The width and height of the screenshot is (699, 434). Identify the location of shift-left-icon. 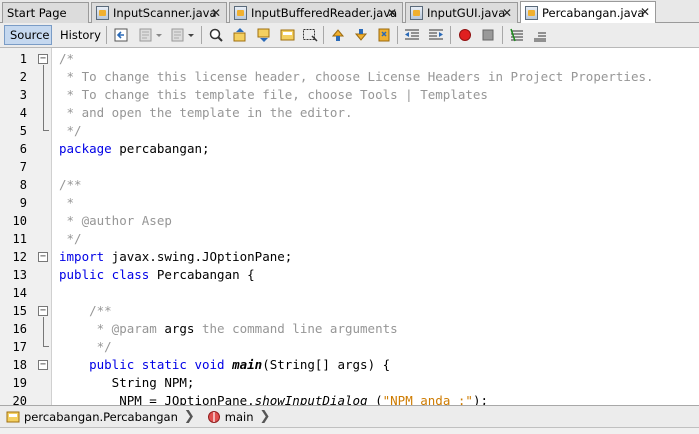
(412, 35).